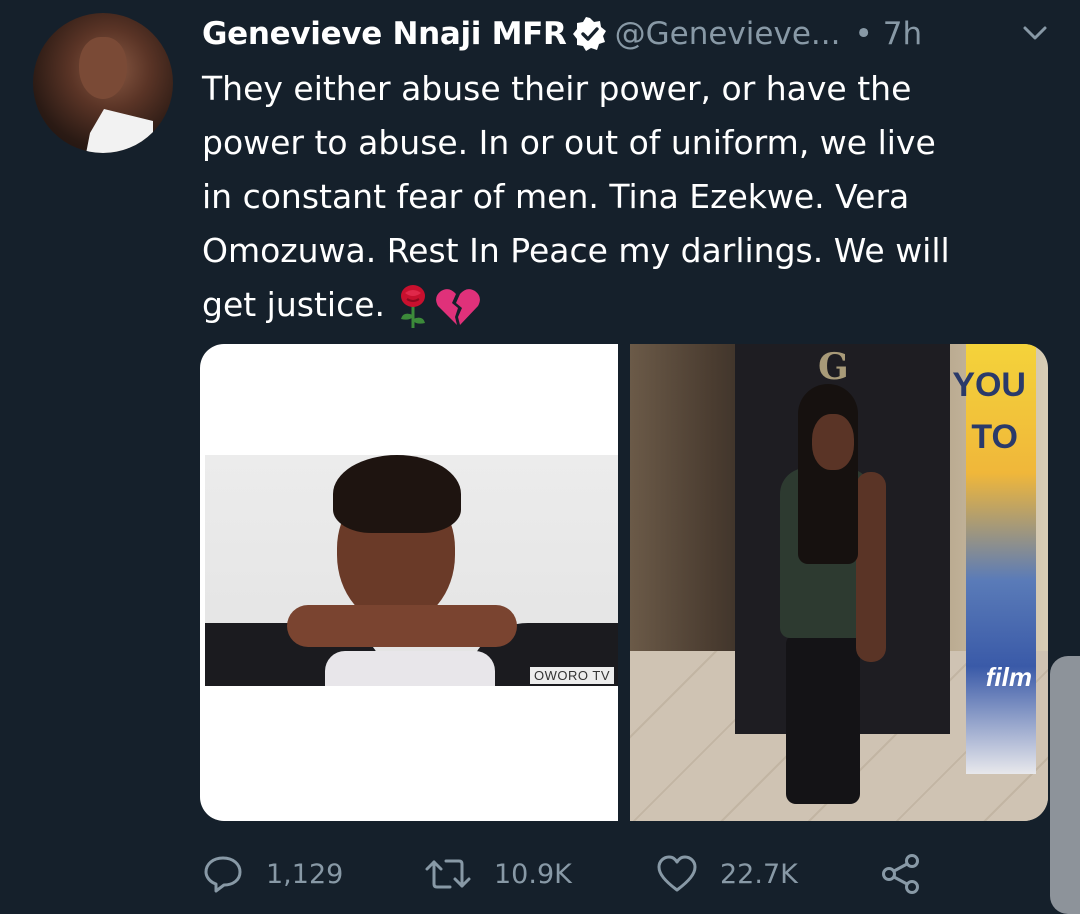 The width and height of the screenshot is (1080, 914). What do you see at coordinates (589, 34) in the screenshot?
I see `verified-icon` at bounding box center [589, 34].